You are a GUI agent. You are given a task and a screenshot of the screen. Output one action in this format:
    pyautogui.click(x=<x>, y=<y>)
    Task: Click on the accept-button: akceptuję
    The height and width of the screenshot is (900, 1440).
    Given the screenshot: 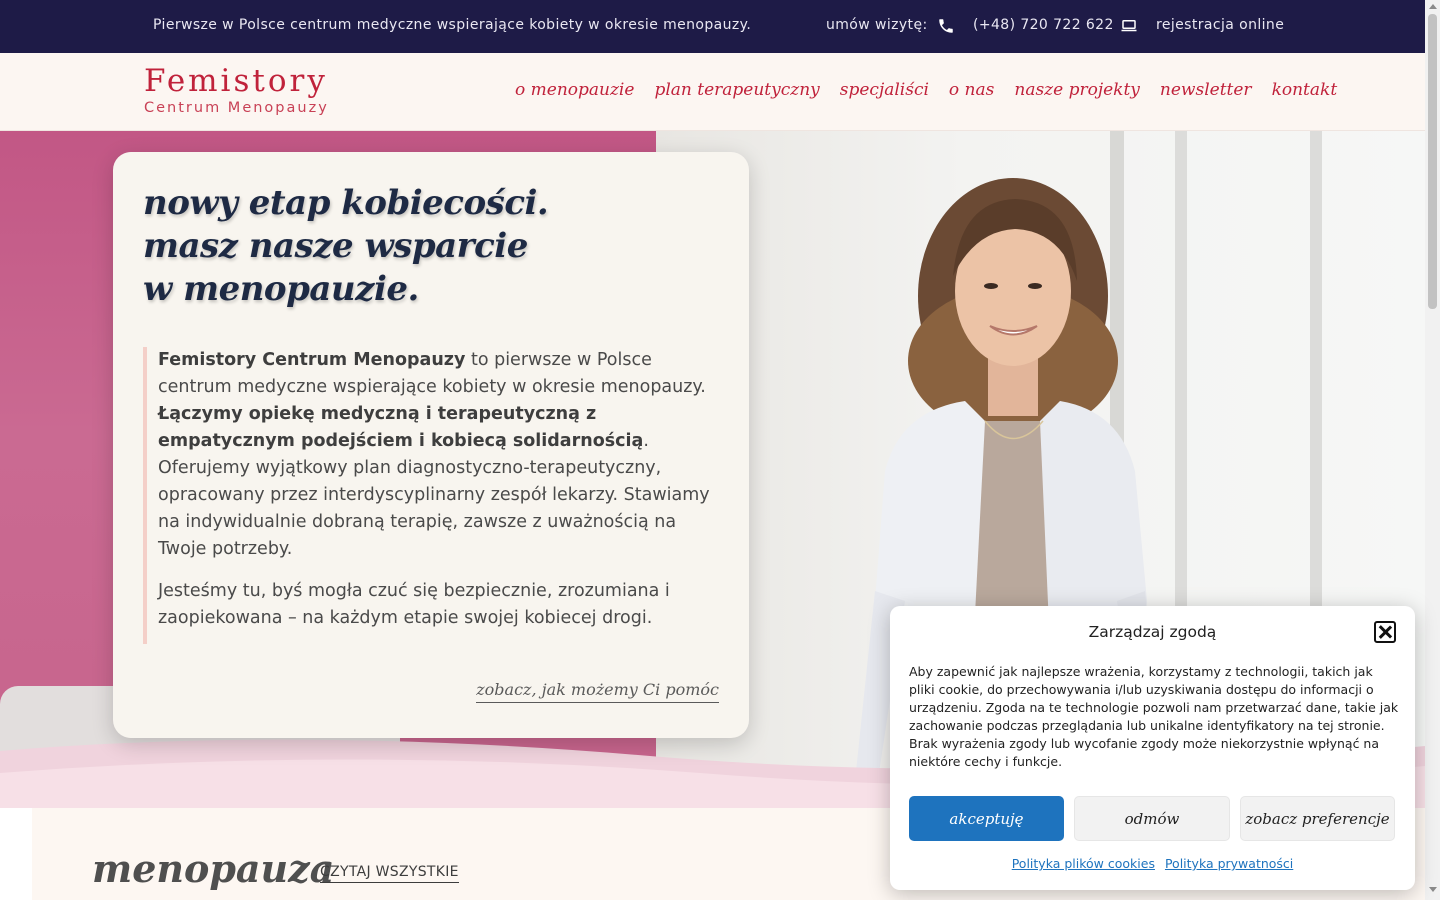 What is the action you would take?
    pyautogui.click(x=986, y=818)
    